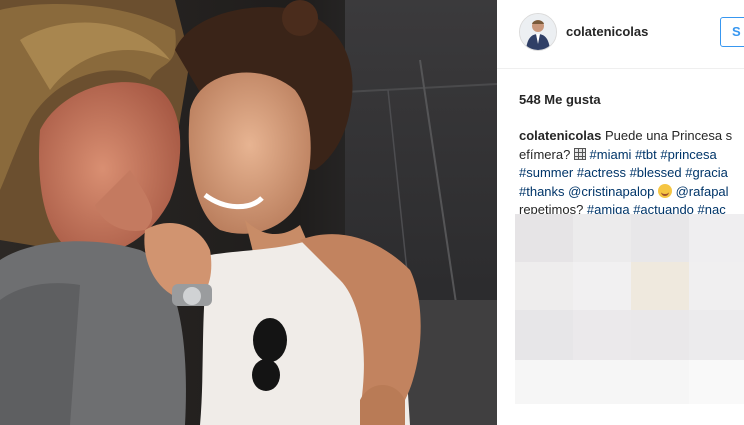  Describe the element at coordinates (611, 191) in the screenshot. I see `mention-link: @cristinapalop` at that location.